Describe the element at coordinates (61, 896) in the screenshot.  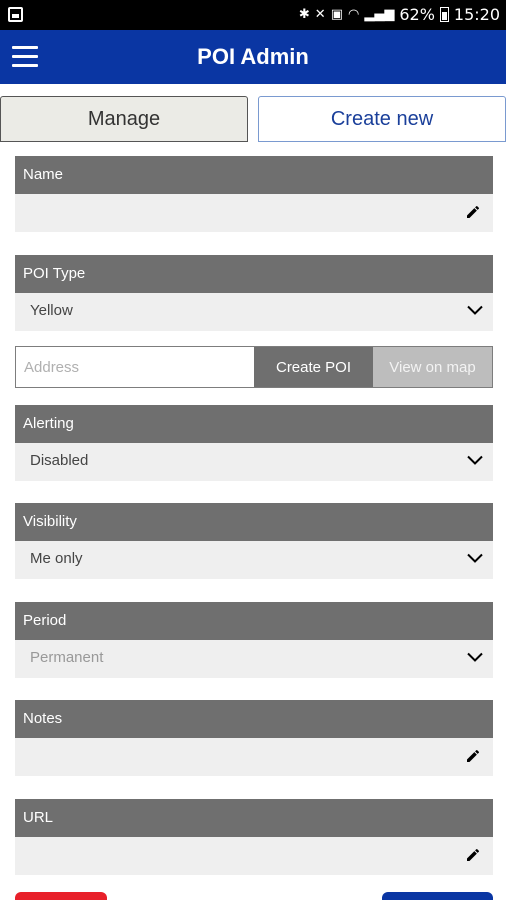
I see `cancel-button` at that location.